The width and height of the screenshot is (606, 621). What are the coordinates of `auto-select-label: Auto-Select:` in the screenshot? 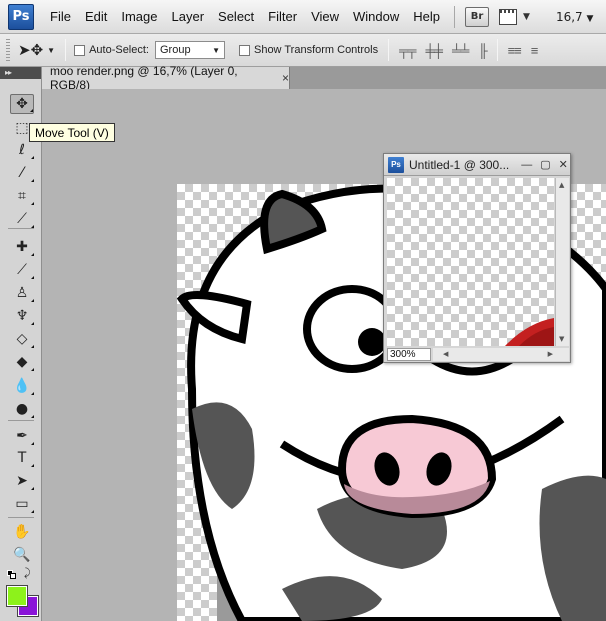 It's located at (119, 50).